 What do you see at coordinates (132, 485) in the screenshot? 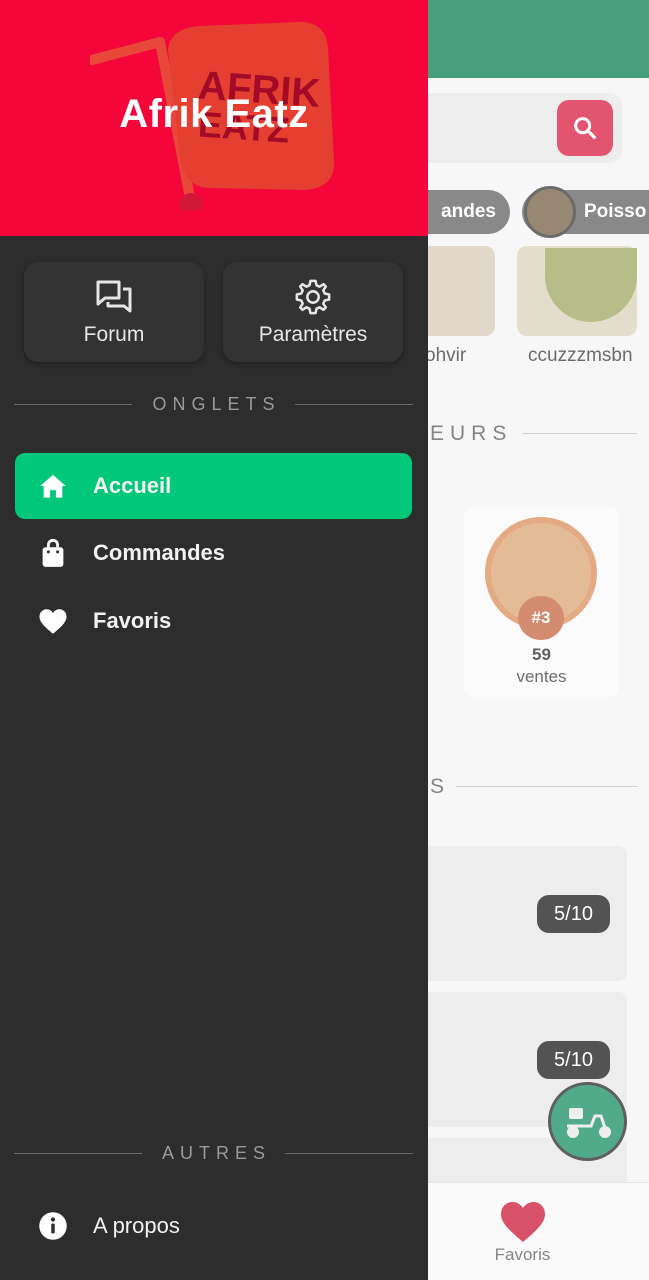
I see `nav-item-label: Accueil` at bounding box center [132, 485].